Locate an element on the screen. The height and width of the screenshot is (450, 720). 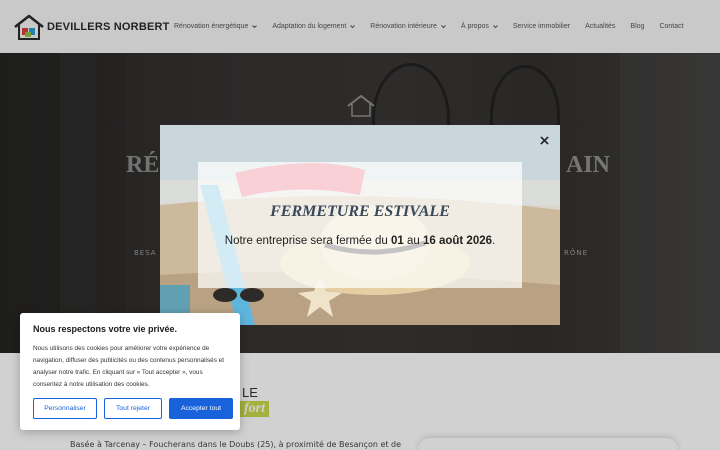
notice-text-part: . is located at coordinates (494, 241).